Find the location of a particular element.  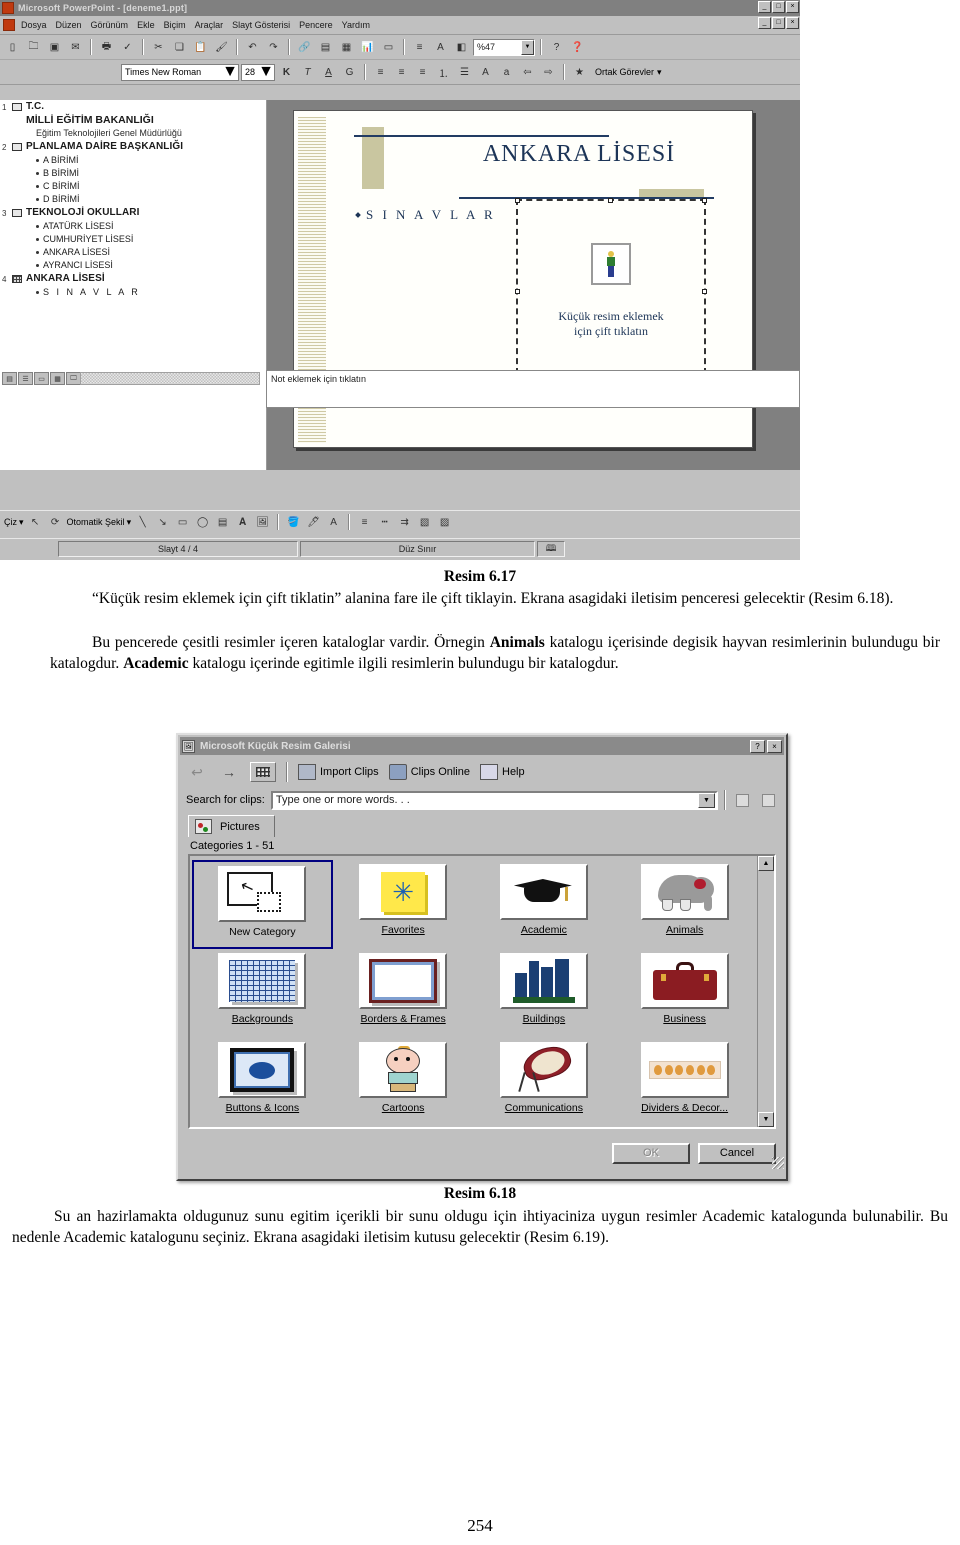

cancel-button: Cancel is located at coordinates (737, 1153).